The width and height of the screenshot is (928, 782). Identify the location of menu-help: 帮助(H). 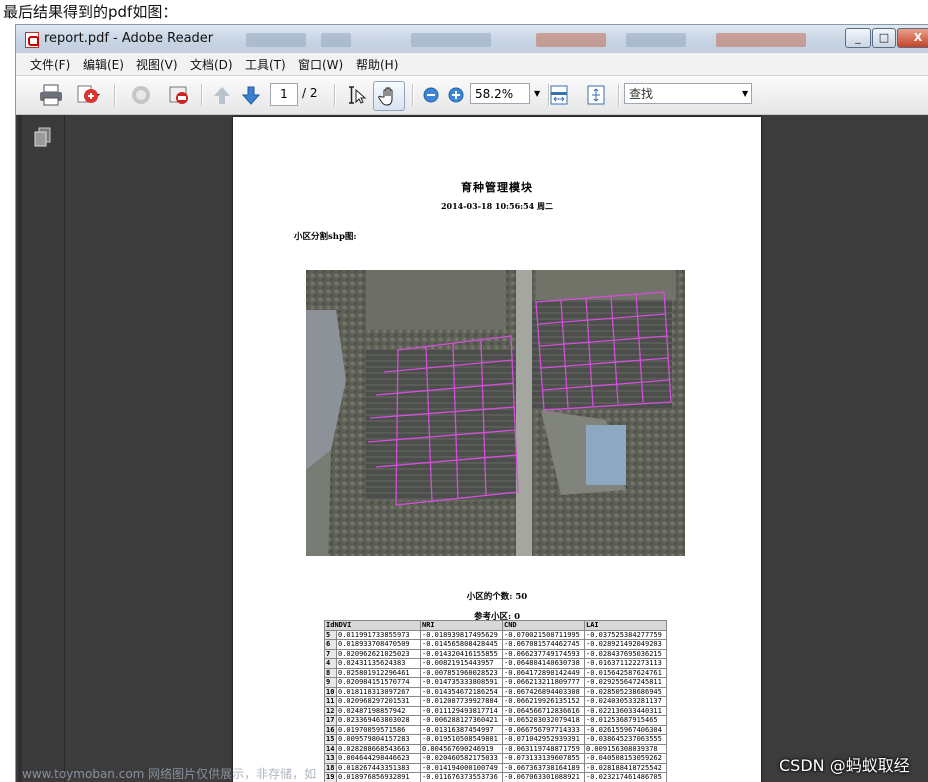
(377, 64).